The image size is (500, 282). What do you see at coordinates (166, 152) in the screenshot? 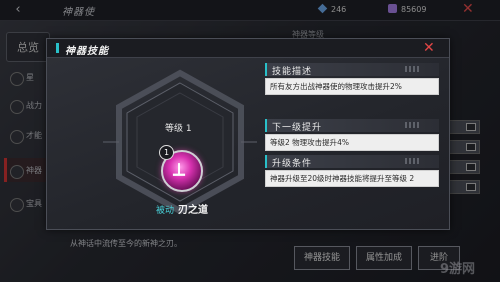
I see `skill-level-badge: 1` at bounding box center [166, 152].